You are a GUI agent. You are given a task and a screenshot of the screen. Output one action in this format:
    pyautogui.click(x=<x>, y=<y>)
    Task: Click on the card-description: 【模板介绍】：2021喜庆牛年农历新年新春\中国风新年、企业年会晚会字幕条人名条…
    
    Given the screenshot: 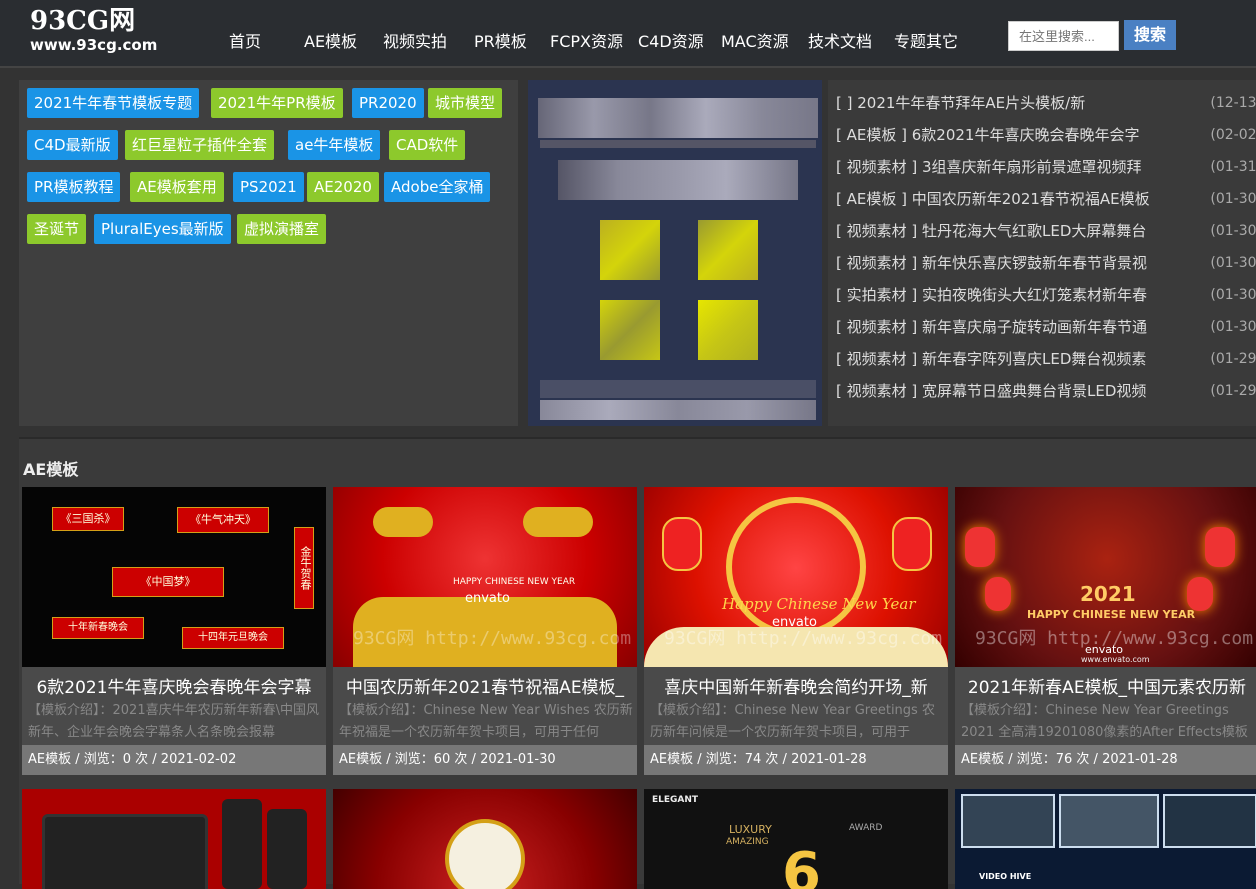 What is the action you would take?
    pyautogui.click(x=173, y=721)
    